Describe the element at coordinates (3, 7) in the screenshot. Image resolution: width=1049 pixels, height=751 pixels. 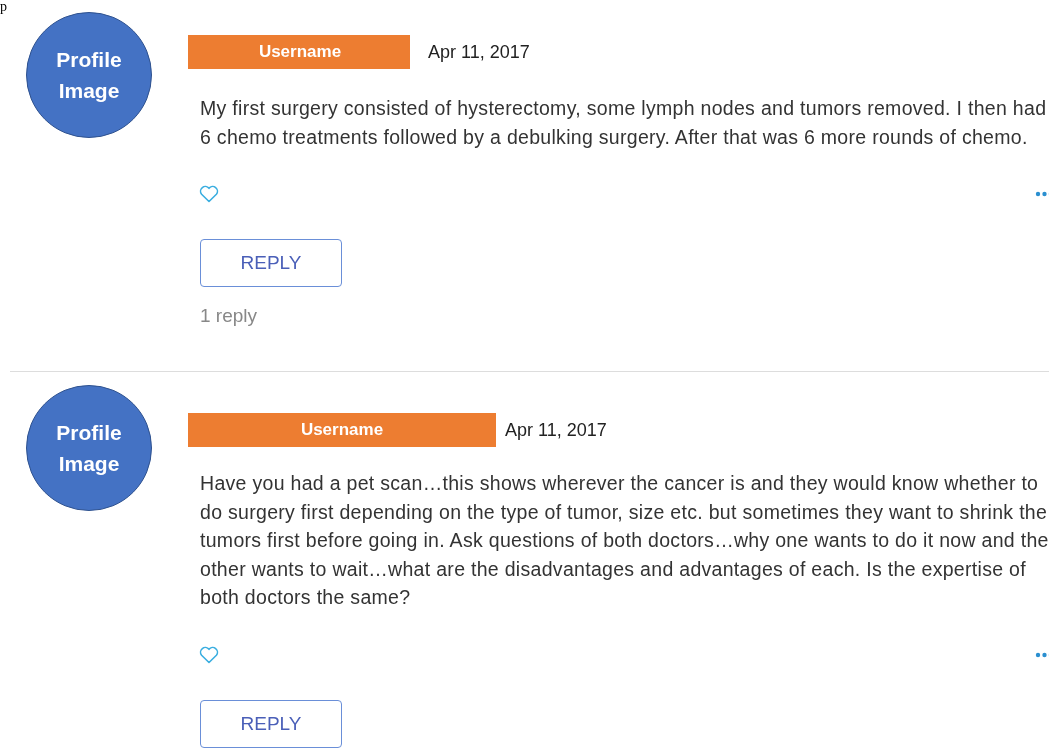
I see `corner-text: p` at that location.